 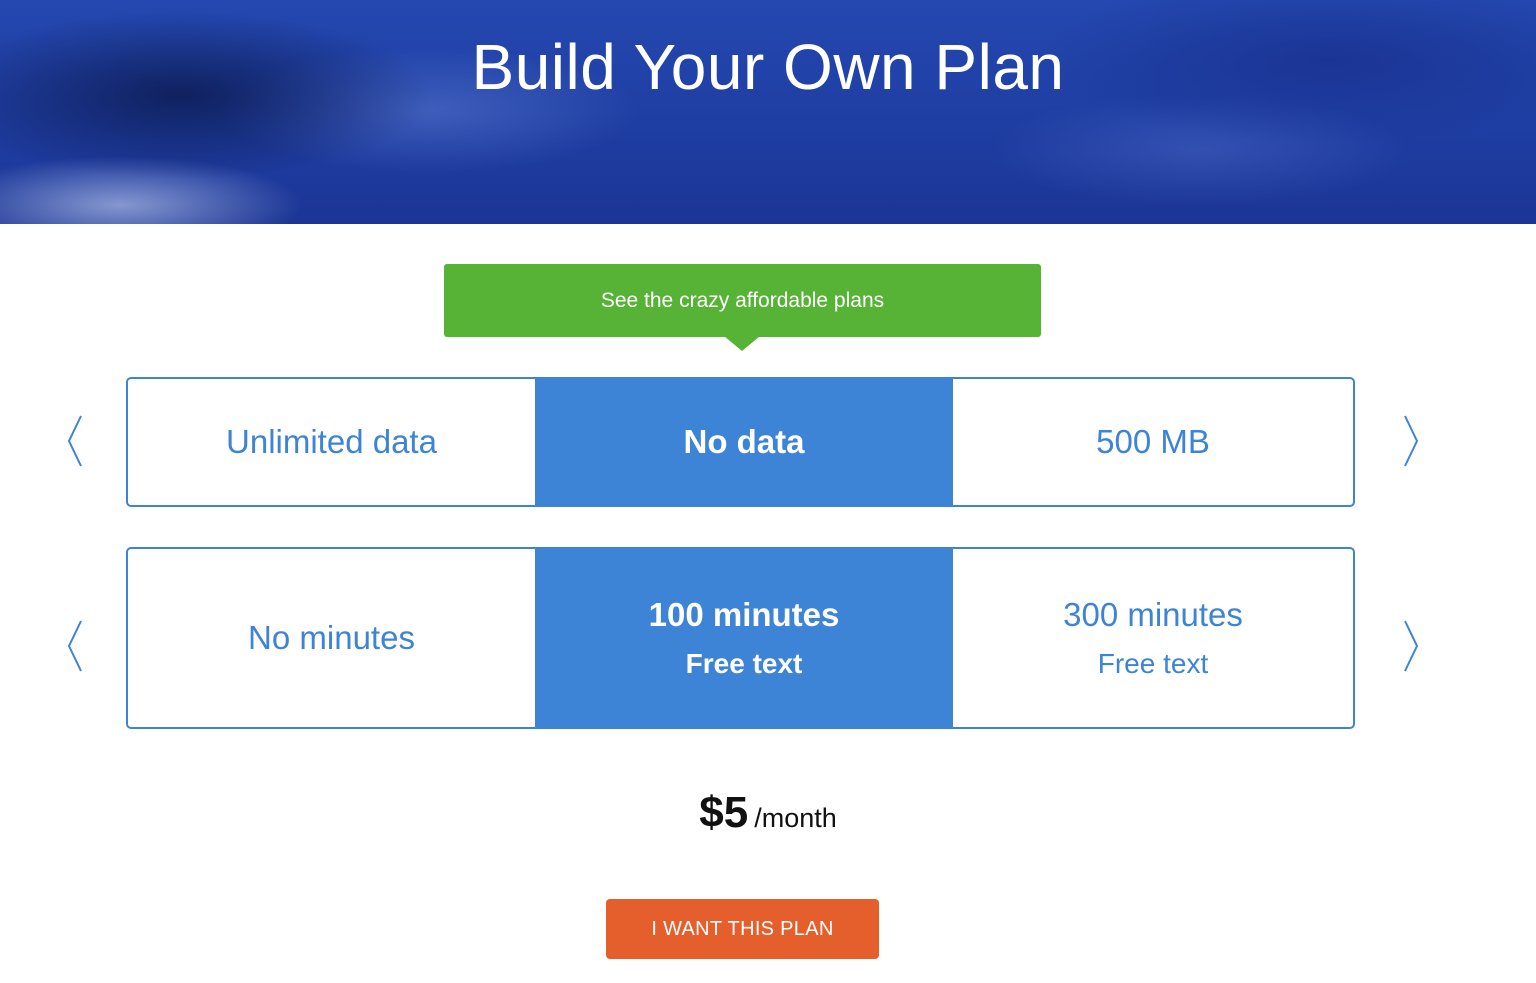 I want to click on price-period: /month, so click(x=795, y=818).